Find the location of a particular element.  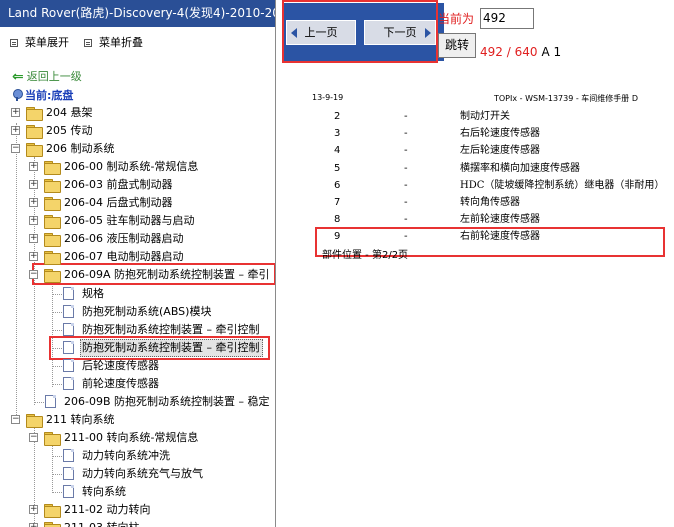

tree-item-206-09b: 206-09B 防抱死制动系统控制装置 – 稳定 is located at coordinates (137, 402).